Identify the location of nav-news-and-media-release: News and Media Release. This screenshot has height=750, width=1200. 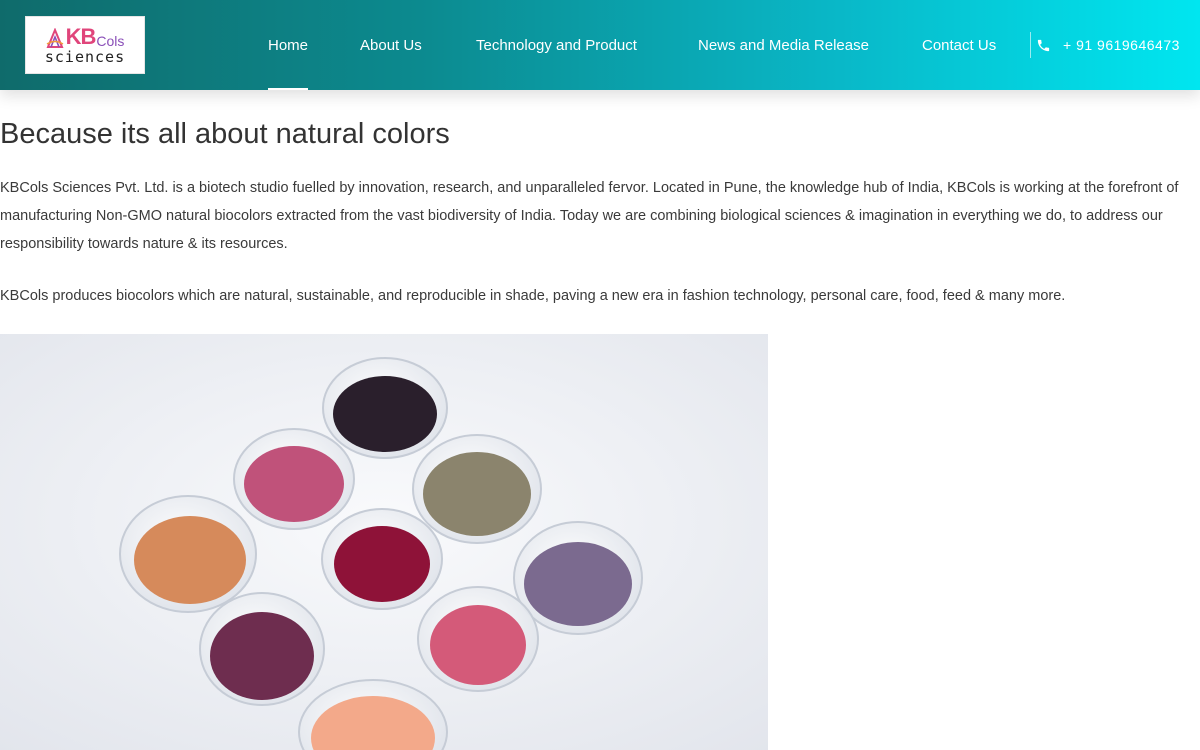
(783, 45).